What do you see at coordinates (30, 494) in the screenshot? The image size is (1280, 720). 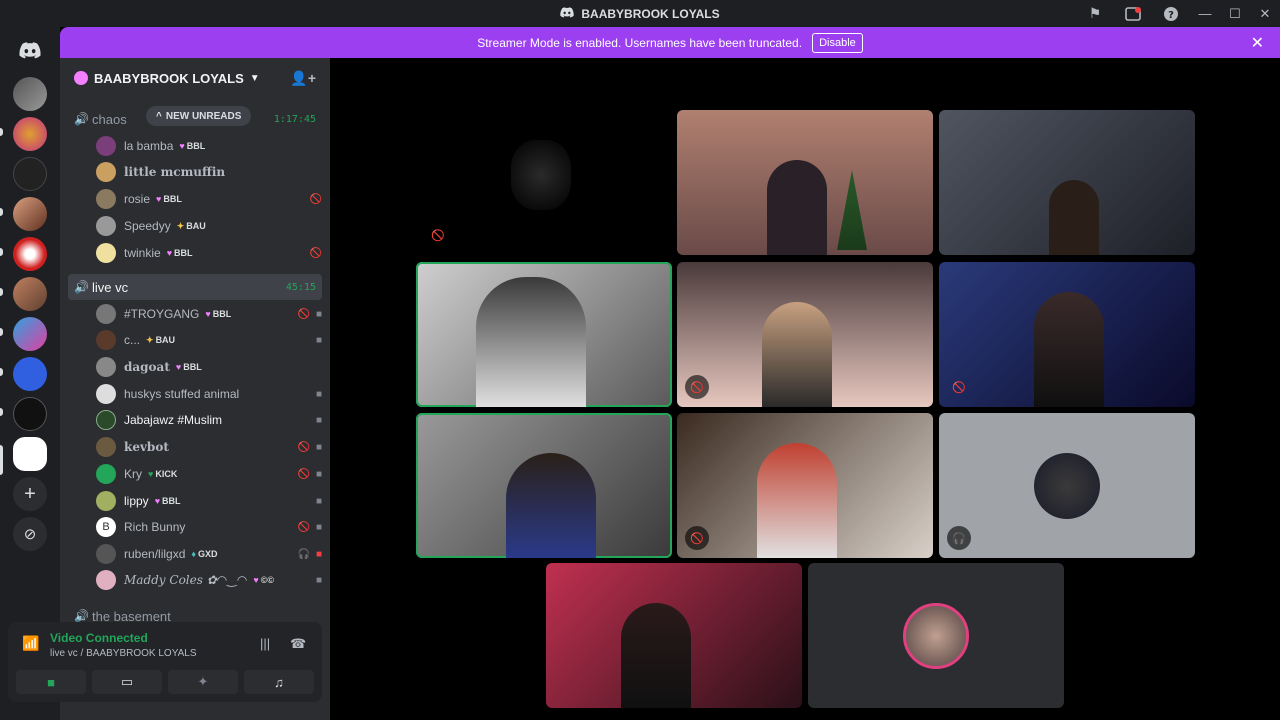 I see `add-server-icon: +` at bounding box center [30, 494].